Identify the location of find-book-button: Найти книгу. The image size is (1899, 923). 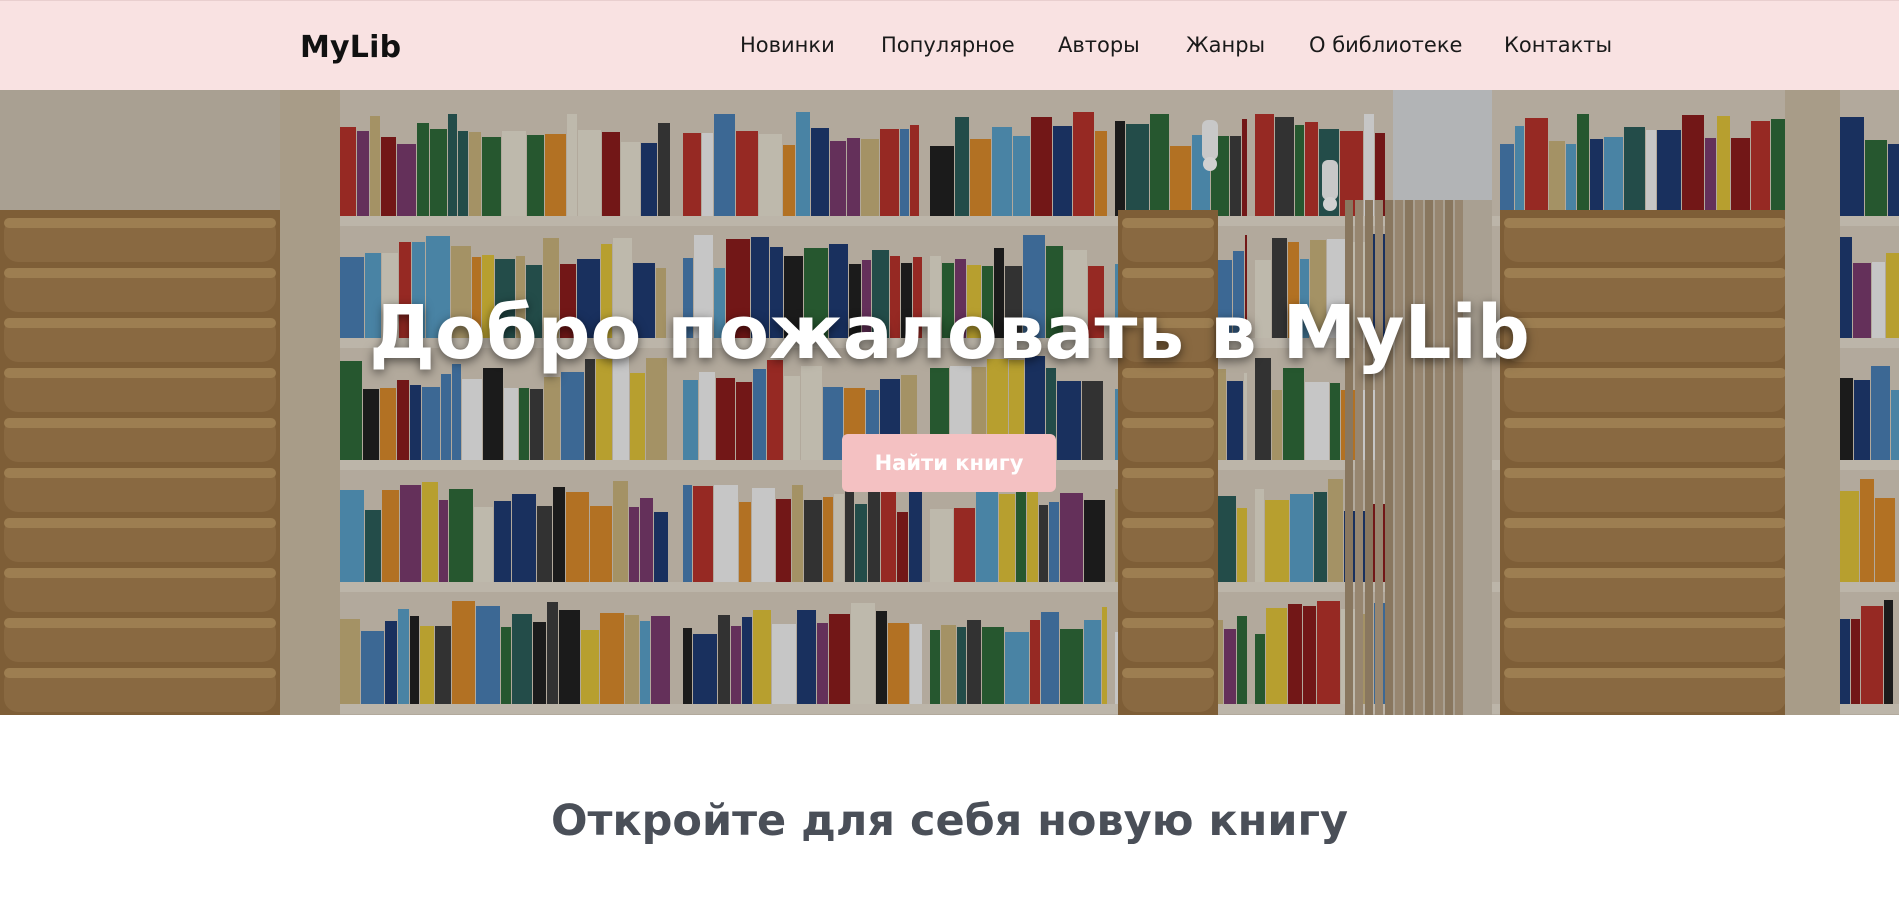
(949, 463).